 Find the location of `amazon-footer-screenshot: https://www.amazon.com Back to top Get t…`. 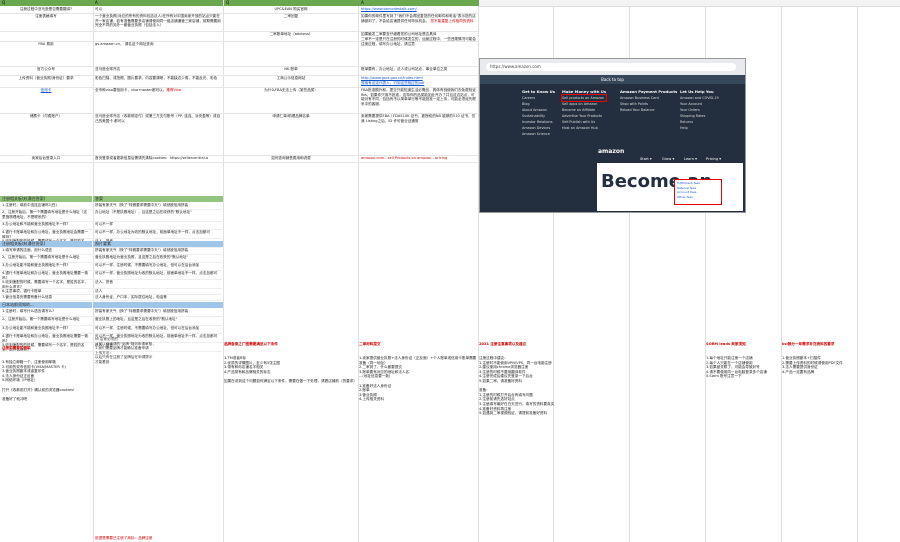

amazon-footer-screenshot: https://www.amazon.com Back to top Get t… is located at coordinates (612, 135).